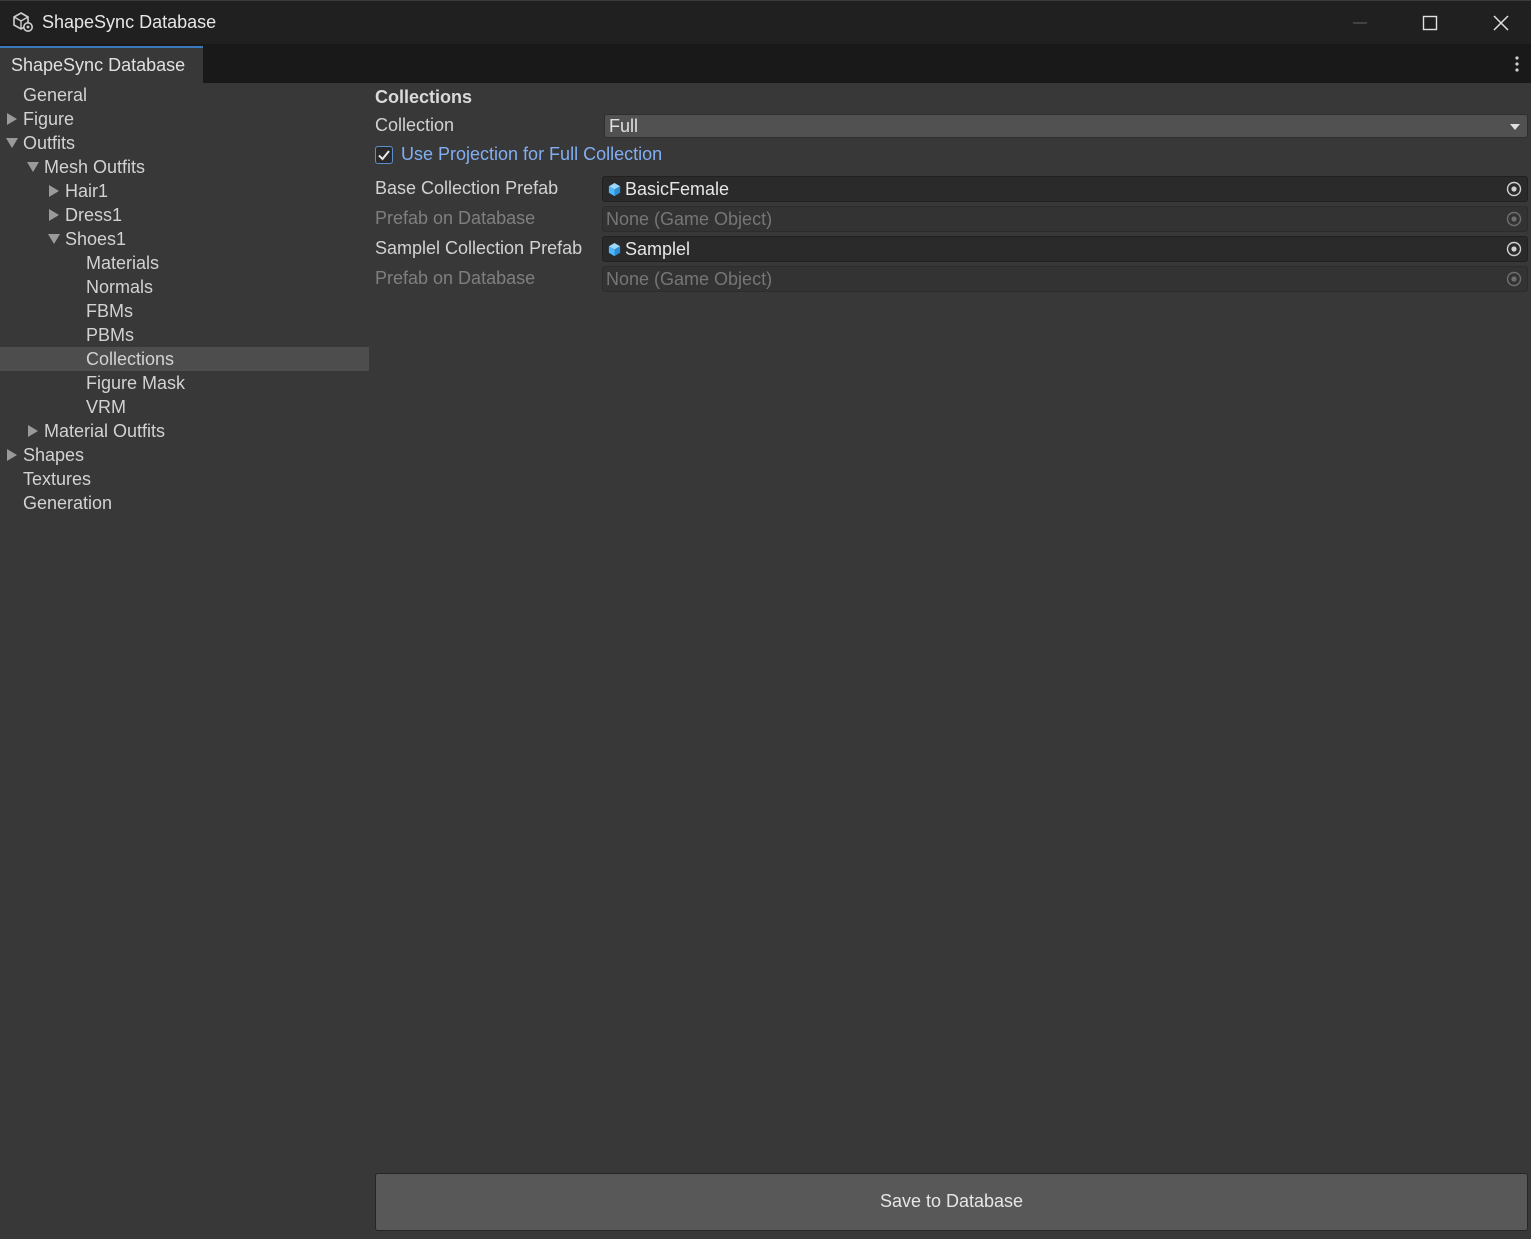 This screenshot has height=1239, width=1531. I want to click on sidebar-item-label: Normals, so click(120, 287).